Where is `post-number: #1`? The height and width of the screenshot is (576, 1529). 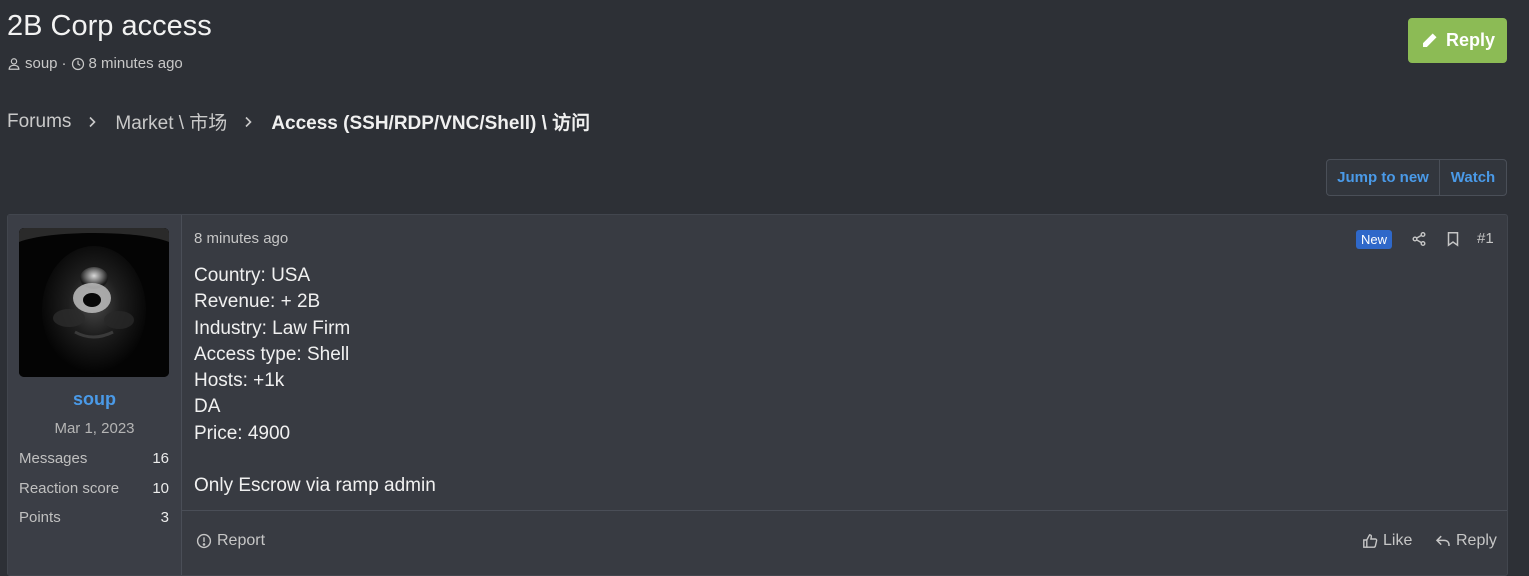
post-number: #1 is located at coordinates (1485, 238).